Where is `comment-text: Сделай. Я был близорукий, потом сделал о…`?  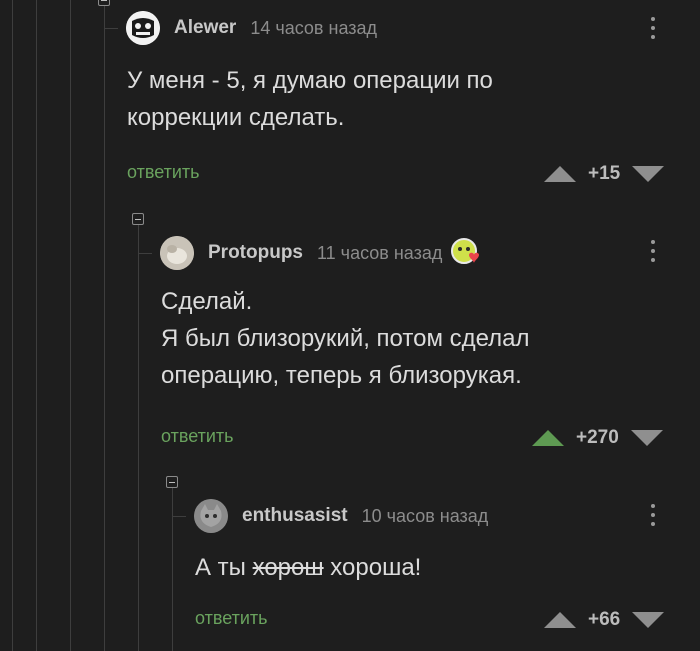
comment-text: Сделай. Я был близорукий, потом сделал о… is located at coordinates (345, 338).